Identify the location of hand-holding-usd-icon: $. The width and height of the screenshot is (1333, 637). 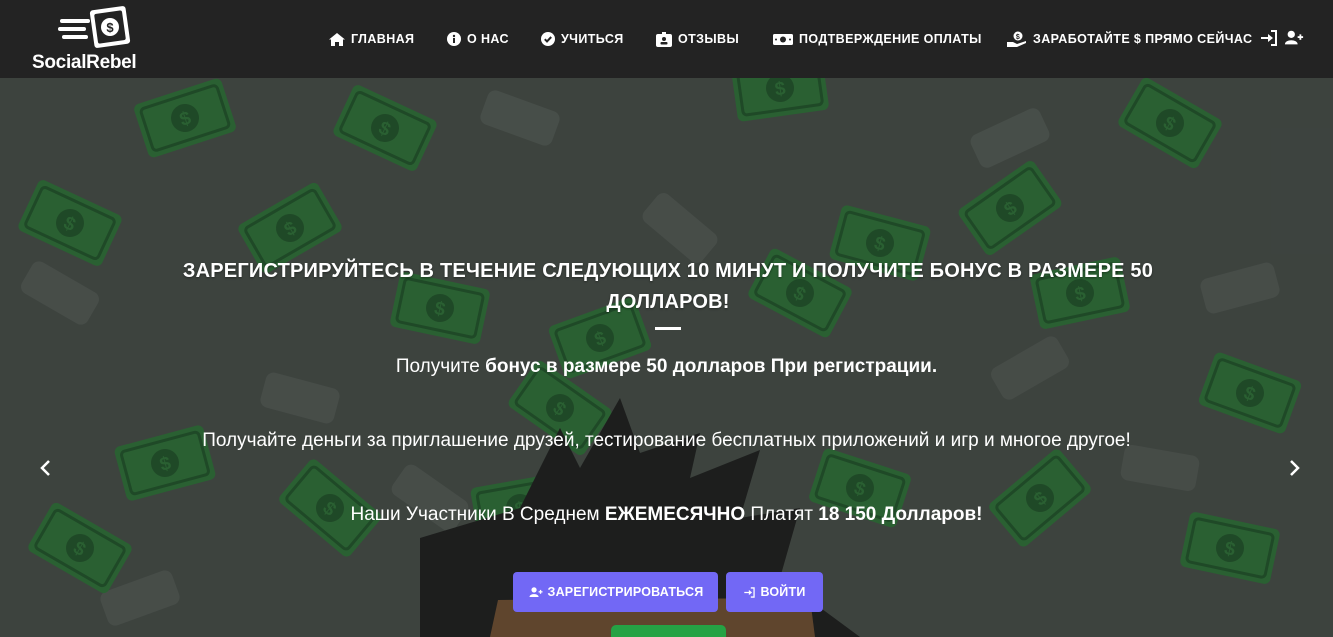
(1016, 39).